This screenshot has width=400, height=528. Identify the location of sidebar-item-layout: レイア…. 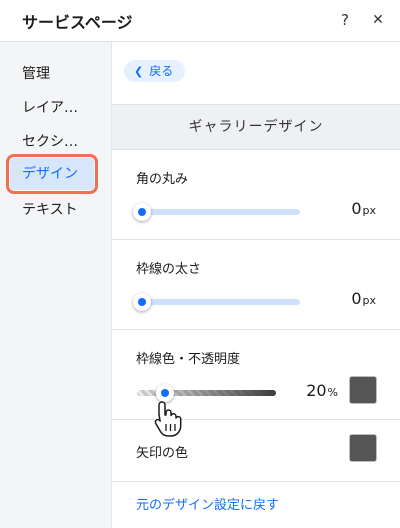
(52, 108).